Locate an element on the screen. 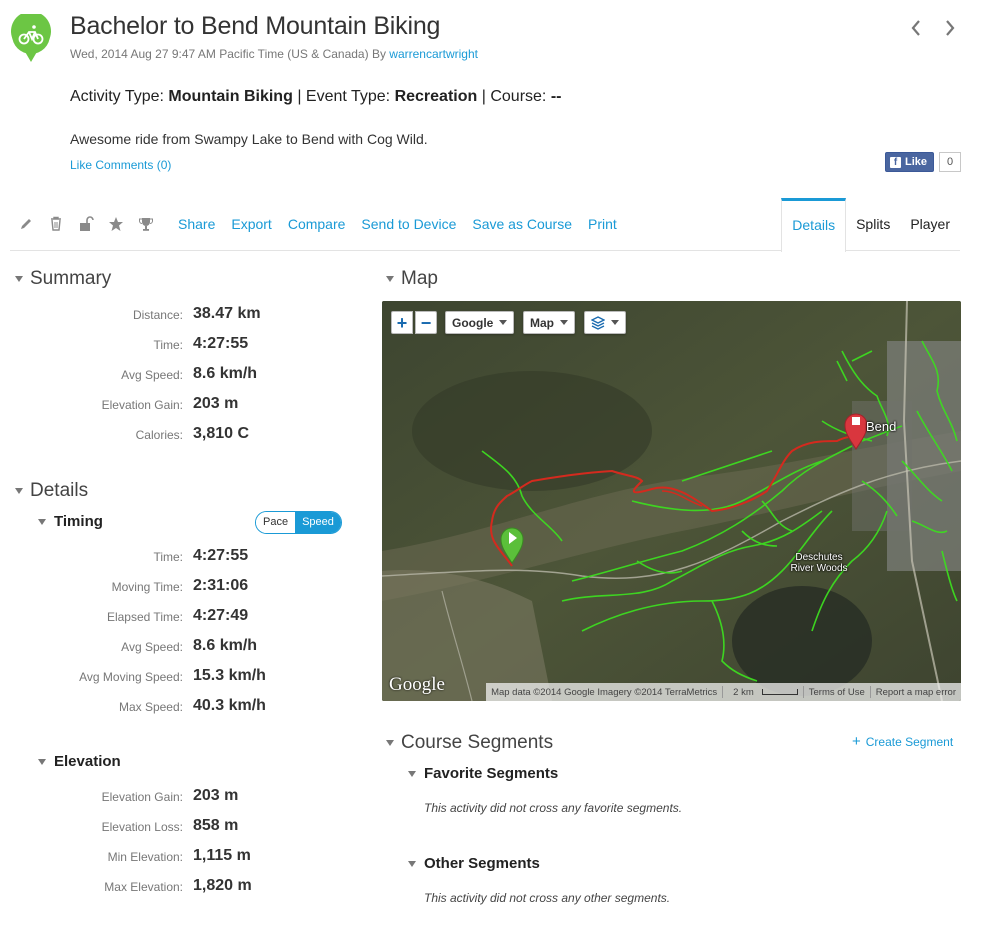  stat-value: 3,810 C is located at coordinates (221, 433).